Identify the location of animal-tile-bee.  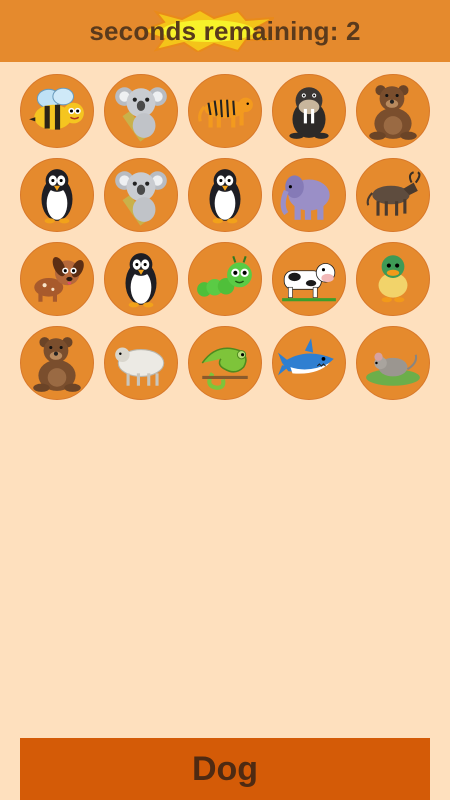
(57, 111).